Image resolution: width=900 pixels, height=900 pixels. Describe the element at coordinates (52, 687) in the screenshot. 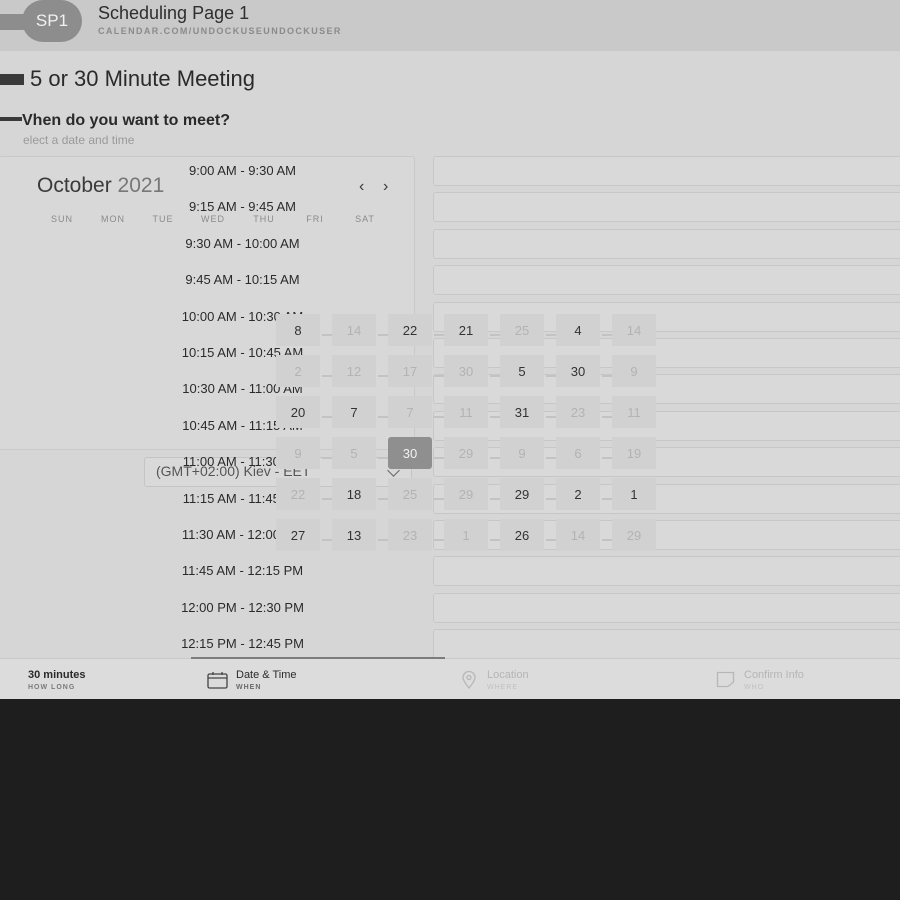

I see `step-subtitle: HOW LONG` at that location.